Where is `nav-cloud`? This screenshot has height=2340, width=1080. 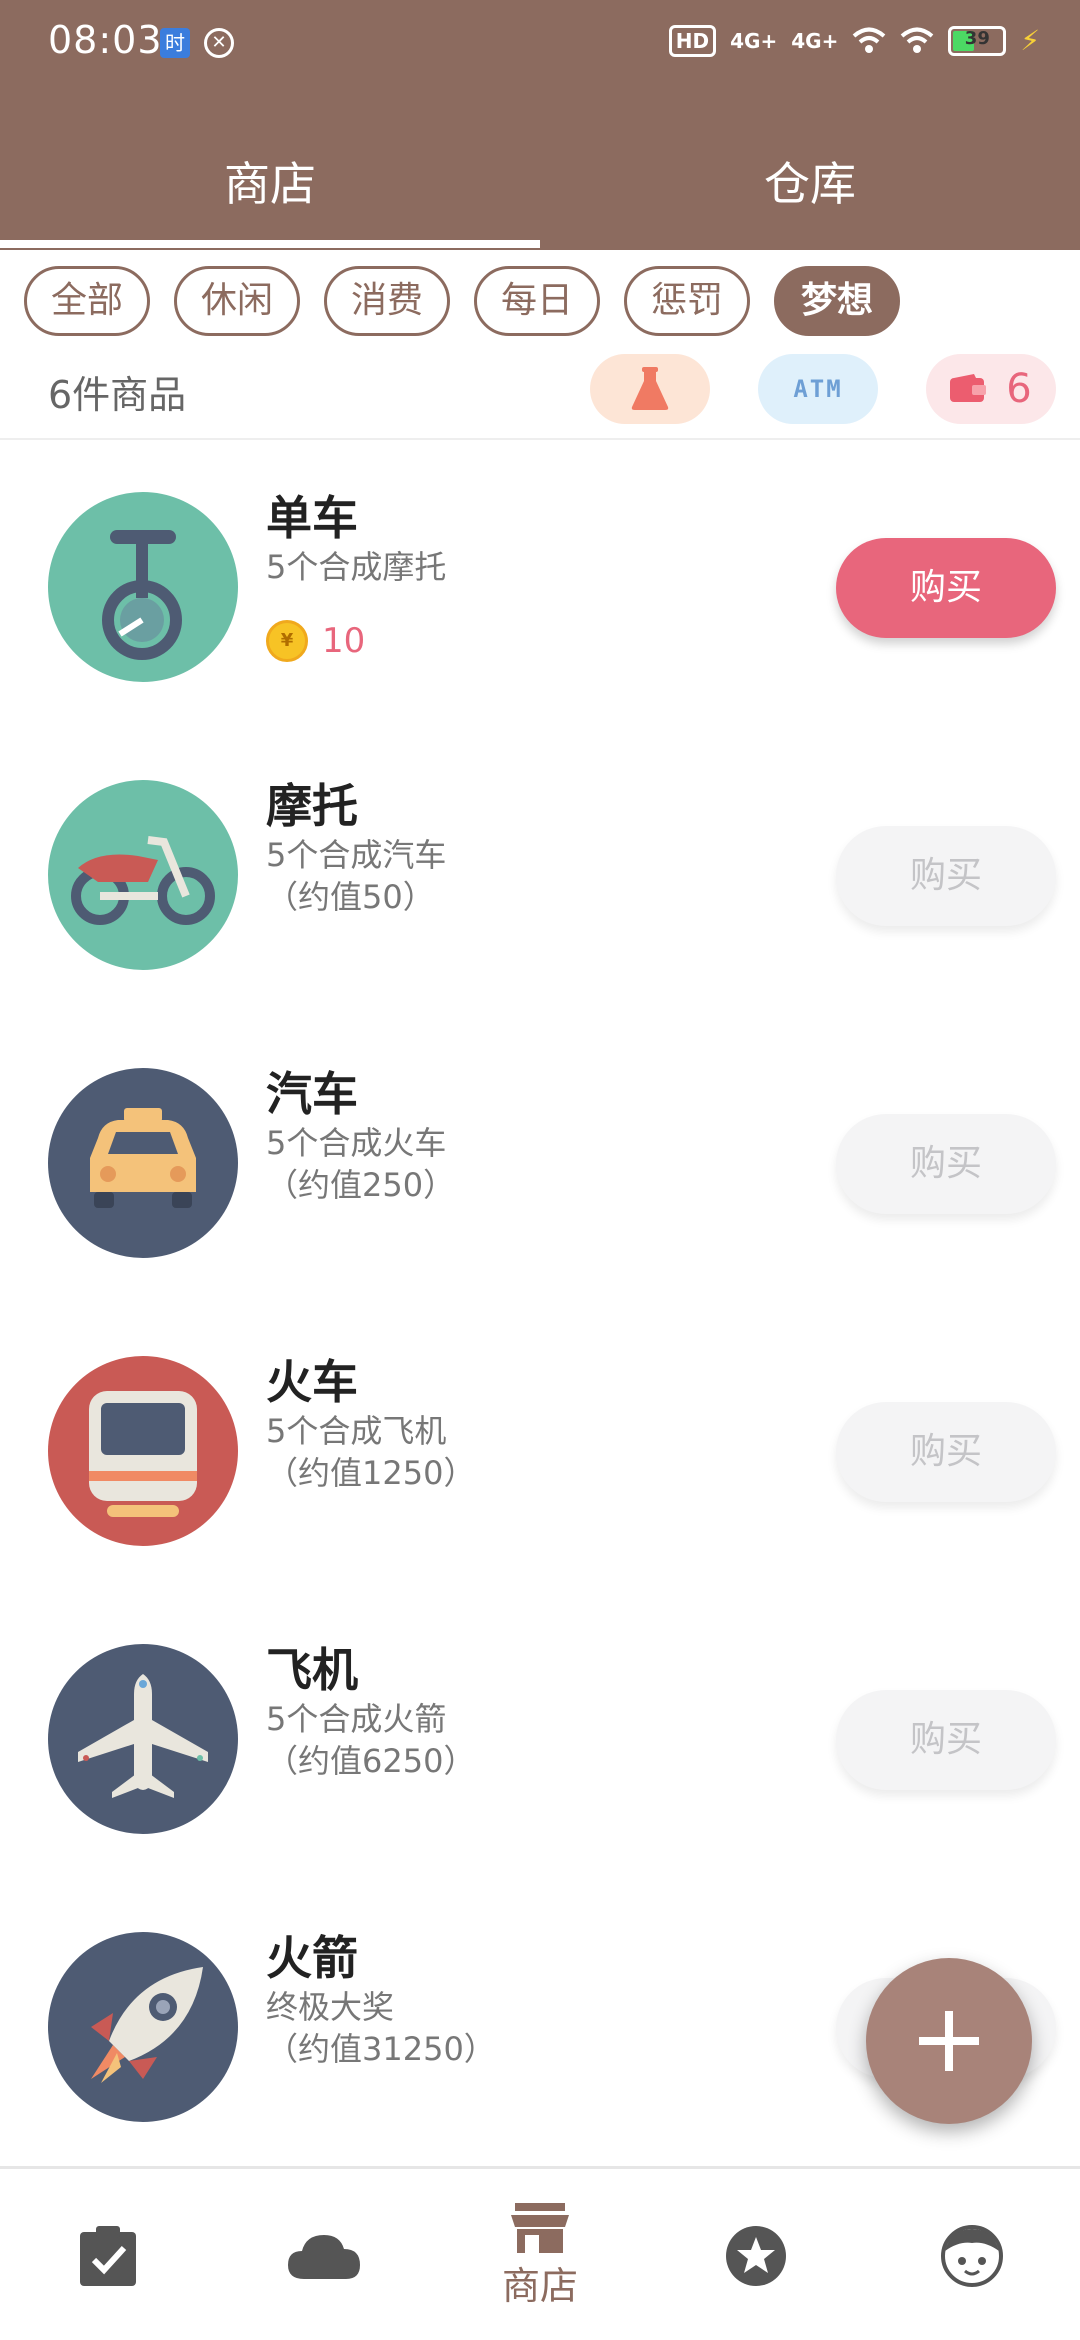
nav-cloud is located at coordinates (324, 2254).